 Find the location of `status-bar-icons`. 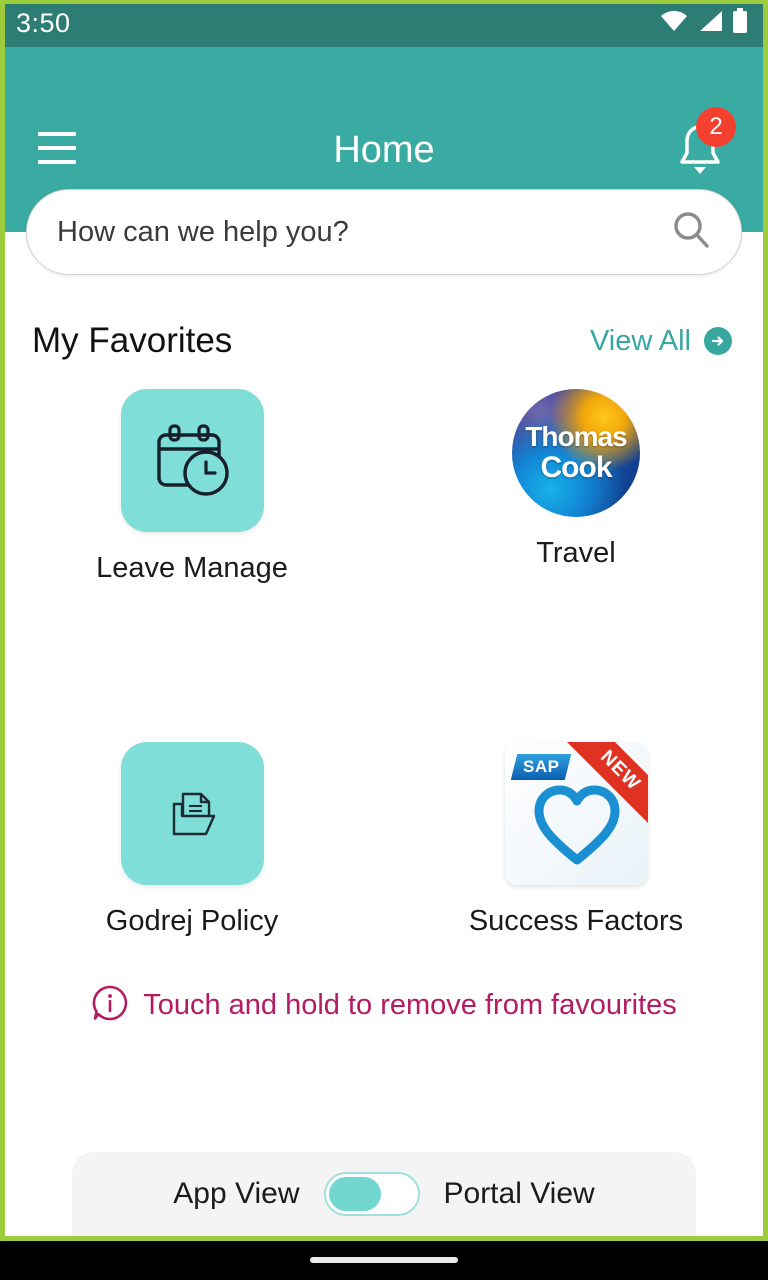

status-bar-icons is located at coordinates (704, 23).